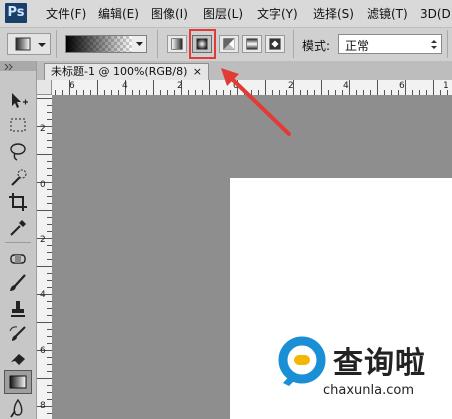 The width and height of the screenshot is (452, 419). I want to click on magic-wand-icon, so click(19, 177).